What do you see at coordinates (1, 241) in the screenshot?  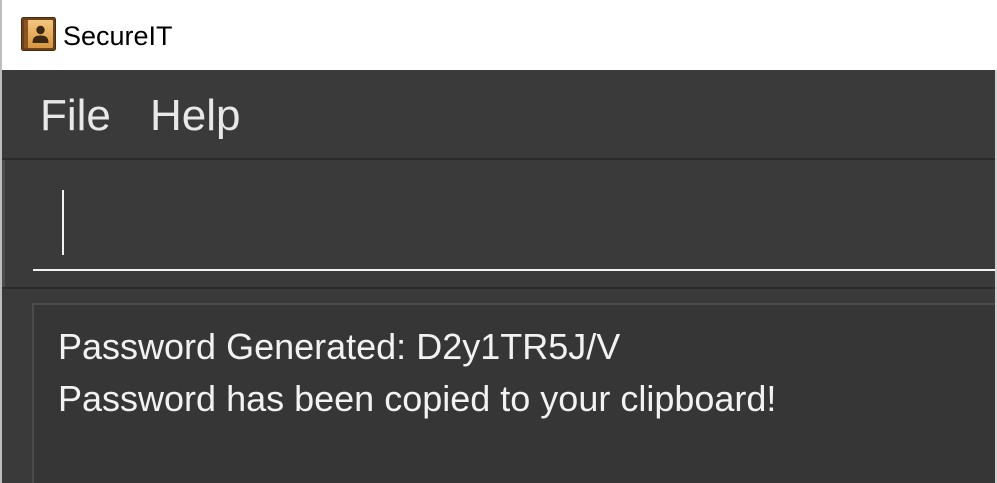 I see `window-border-left` at bounding box center [1, 241].